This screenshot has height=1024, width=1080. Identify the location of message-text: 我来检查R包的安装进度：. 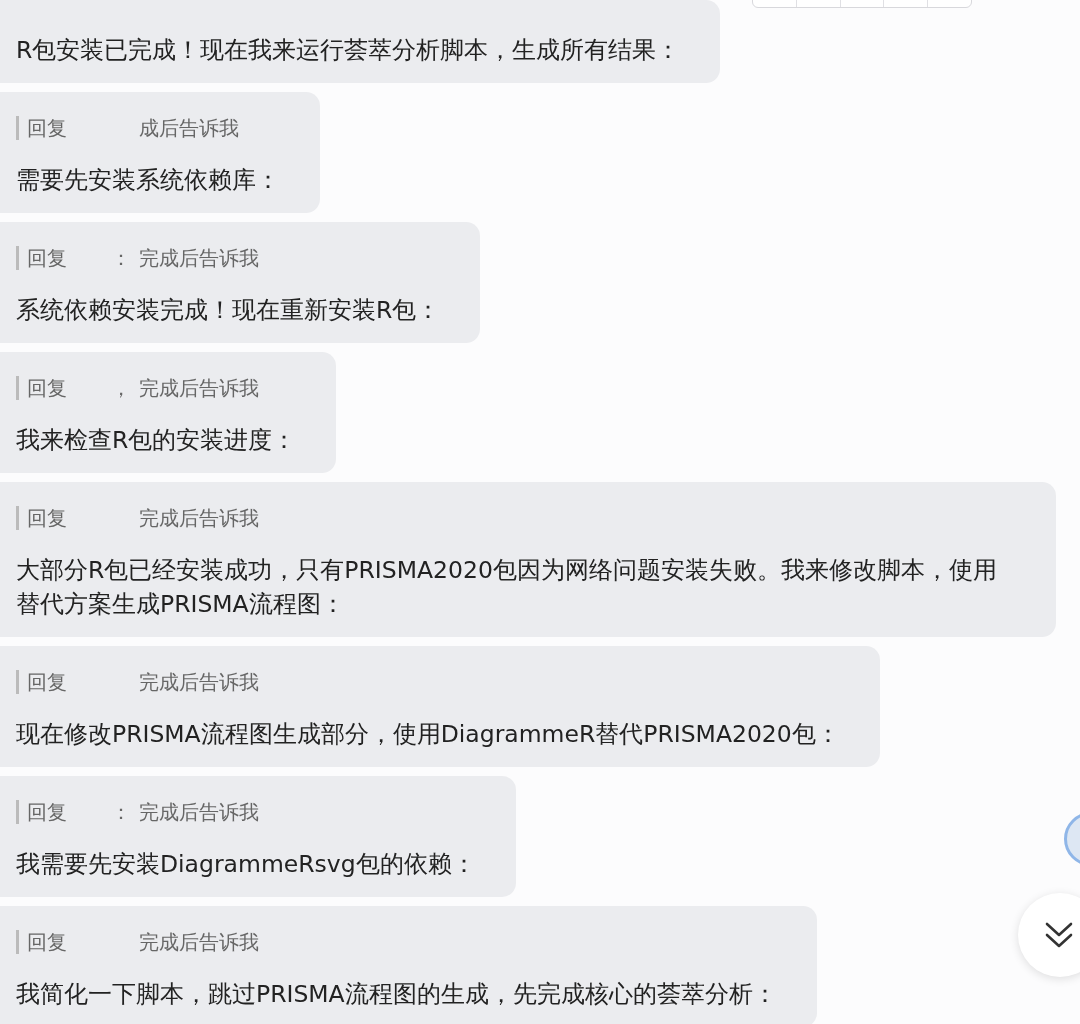
(156, 440).